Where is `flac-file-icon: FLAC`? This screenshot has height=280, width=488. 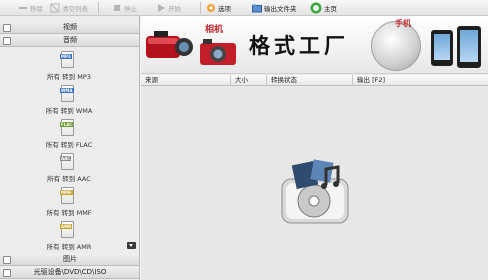
flac-file-icon: FLAC is located at coordinates (67, 127).